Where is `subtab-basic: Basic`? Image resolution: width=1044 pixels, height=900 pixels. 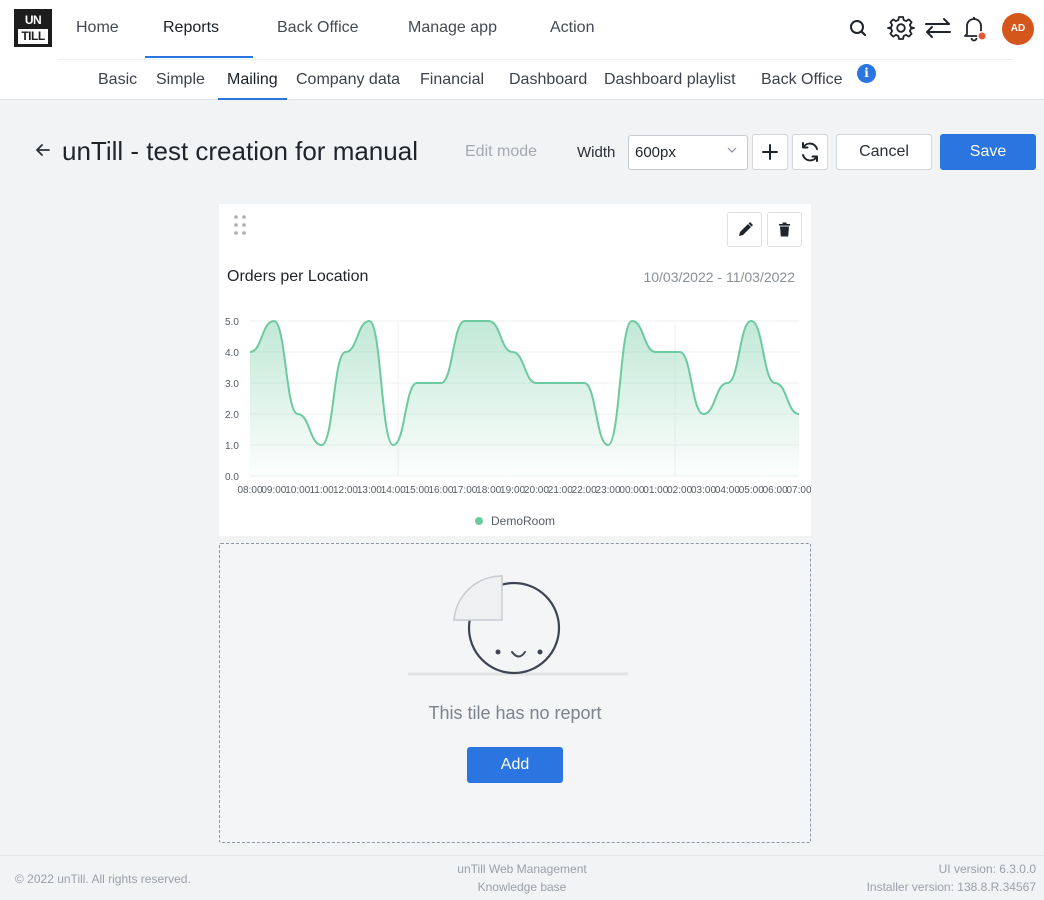 subtab-basic: Basic is located at coordinates (127, 81).